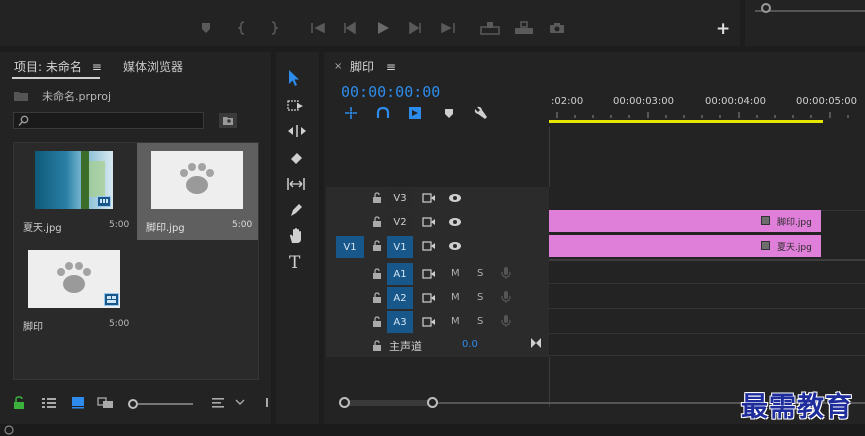 The height and width of the screenshot is (436, 865). I want to click on clip-v2-paw: 脚印.jpg, so click(685, 221).